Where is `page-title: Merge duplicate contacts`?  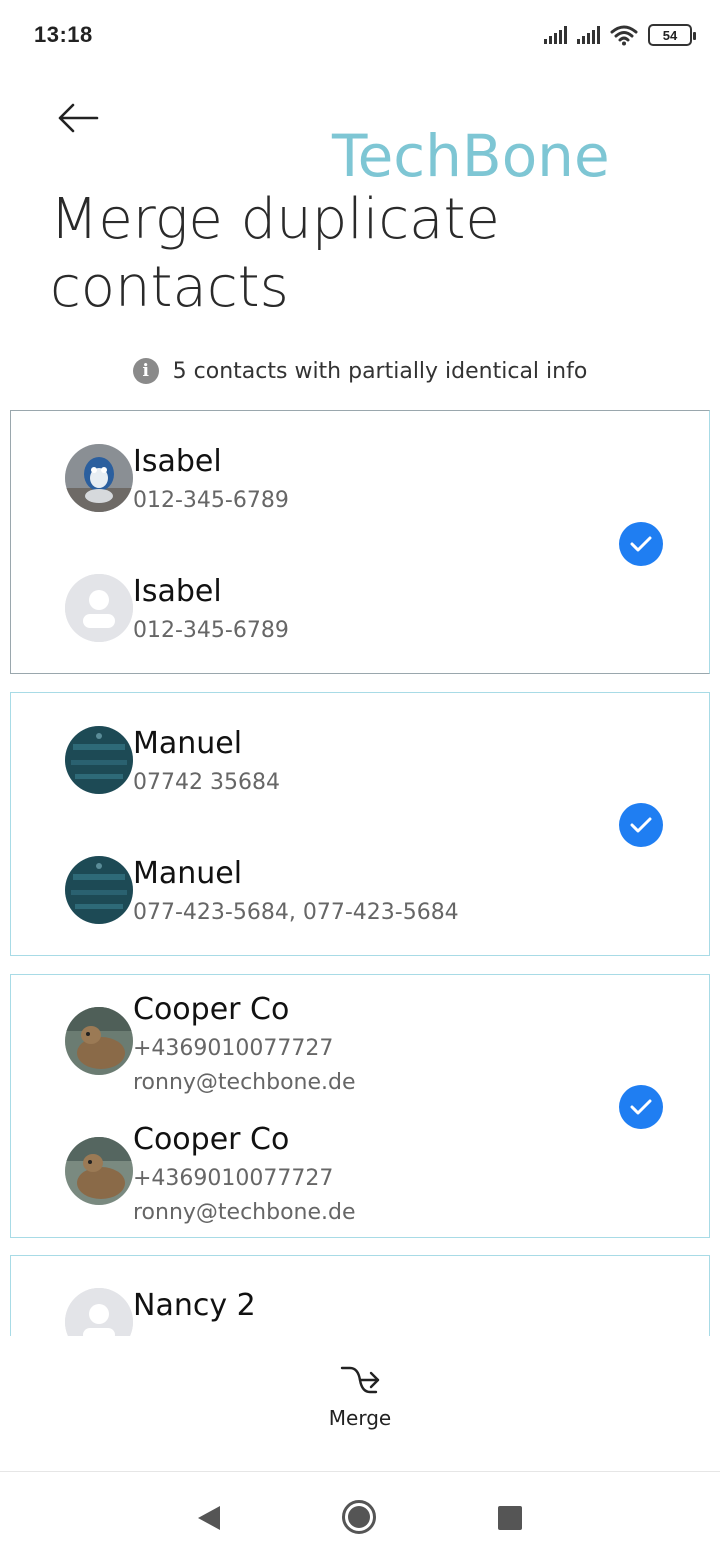 page-title: Merge duplicate contacts is located at coordinates (275, 253).